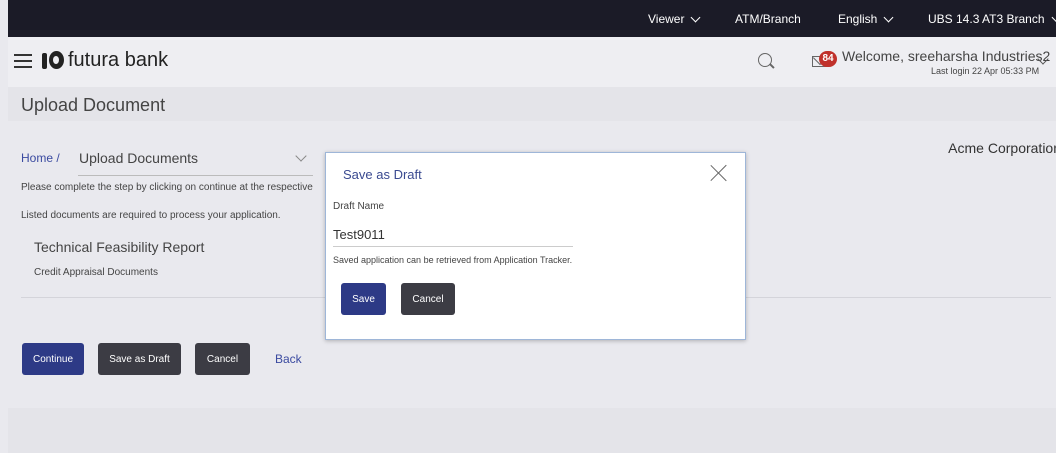 This screenshot has width=1056, height=453. What do you see at coordinates (1002, 148) in the screenshot?
I see `company-name: Acme Corporation` at bounding box center [1002, 148].